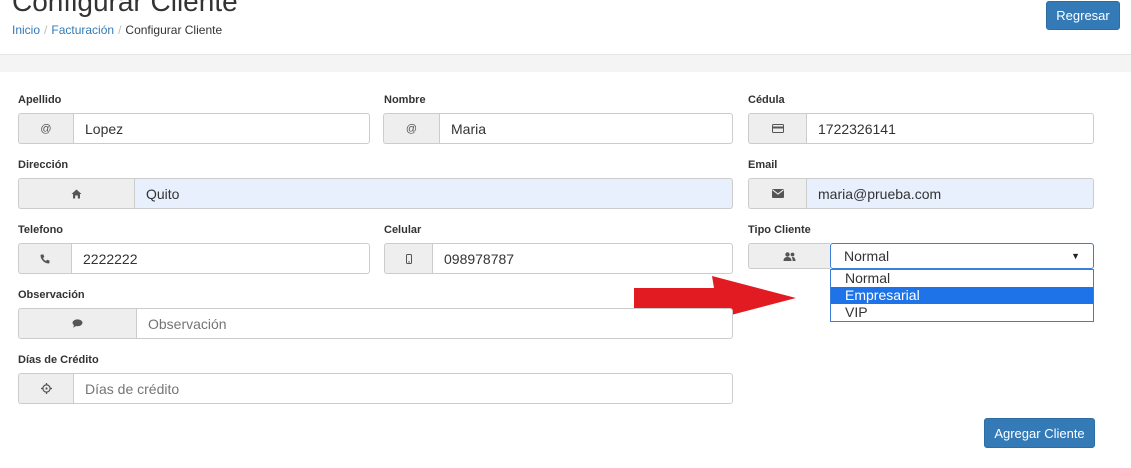 Image resolution: width=1131 pixels, height=468 pixels. What do you see at coordinates (962, 256) in the screenshot?
I see `tipo-cliente-select: Normal ▼` at bounding box center [962, 256].